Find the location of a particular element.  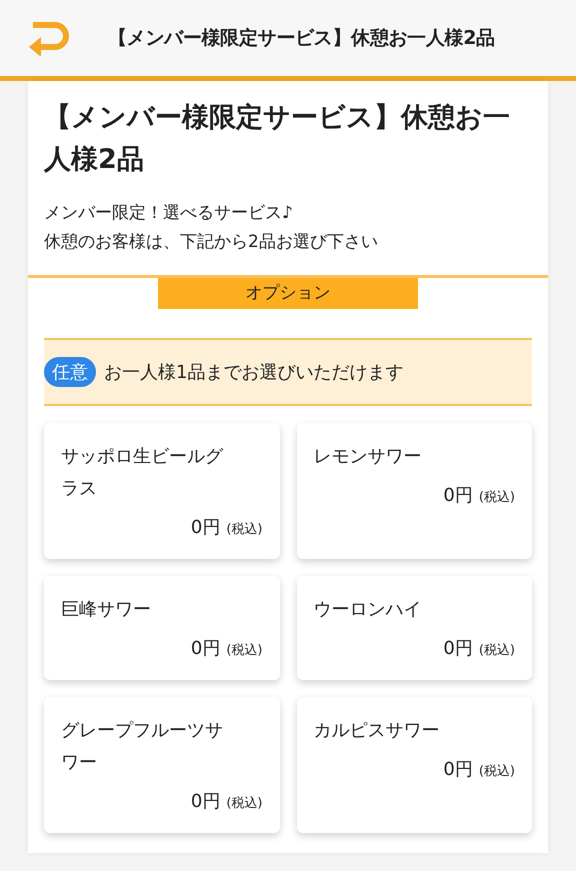

page-title: 【メンバー様限定サービス】休憩お一人様2品 is located at coordinates (301, 38).